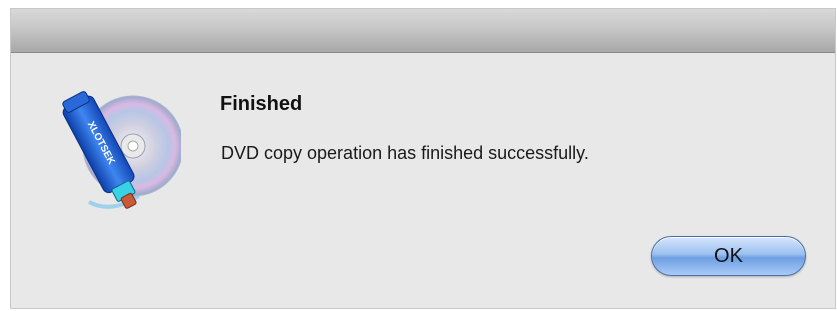 Image resolution: width=837 pixels, height=311 pixels. Describe the element at coordinates (117, 154) in the screenshot. I see `dvd-copy-app-icon: XLOTSEK` at that location.